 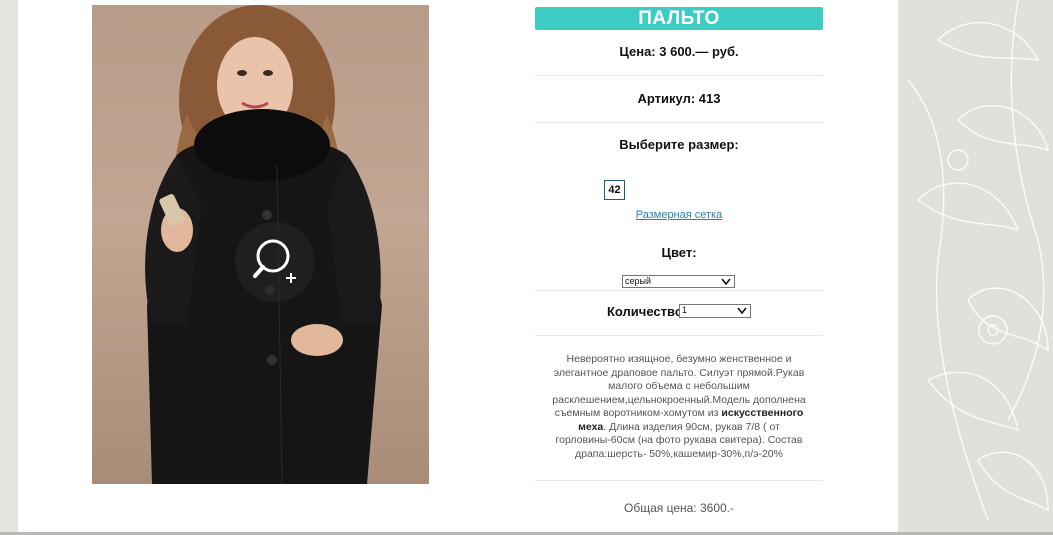 I want to click on product-price: Цена: 3 600.— руб., so click(x=679, y=51).